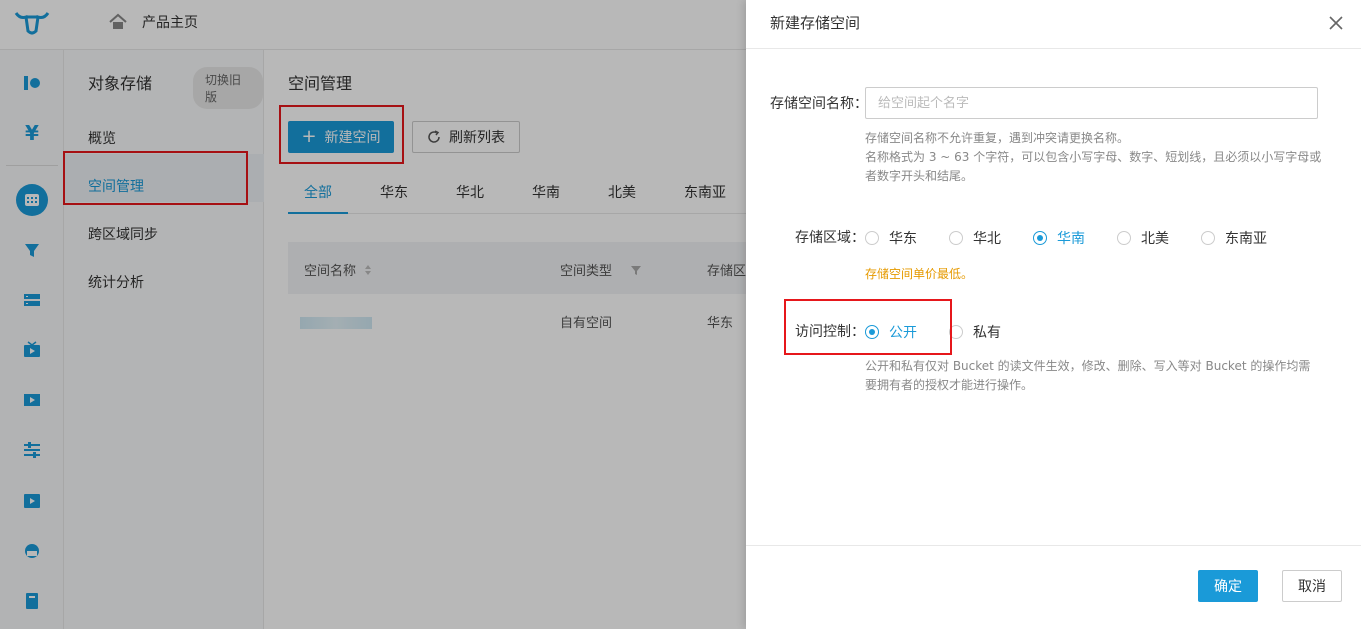 This screenshot has width=1361, height=629. Describe the element at coordinates (1336, 23) in the screenshot. I see `close-icon` at that location.